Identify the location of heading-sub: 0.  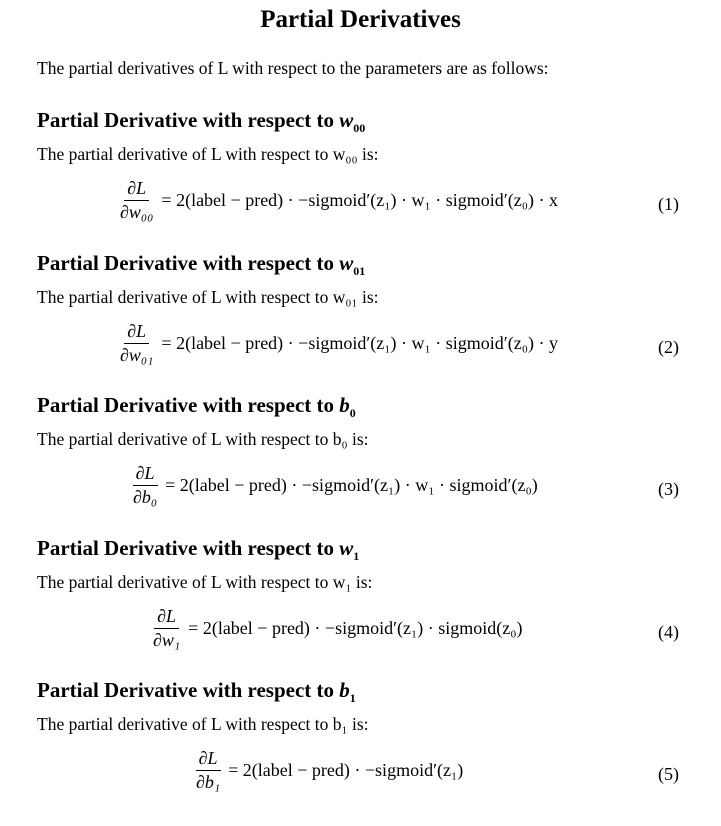
(352, 413).